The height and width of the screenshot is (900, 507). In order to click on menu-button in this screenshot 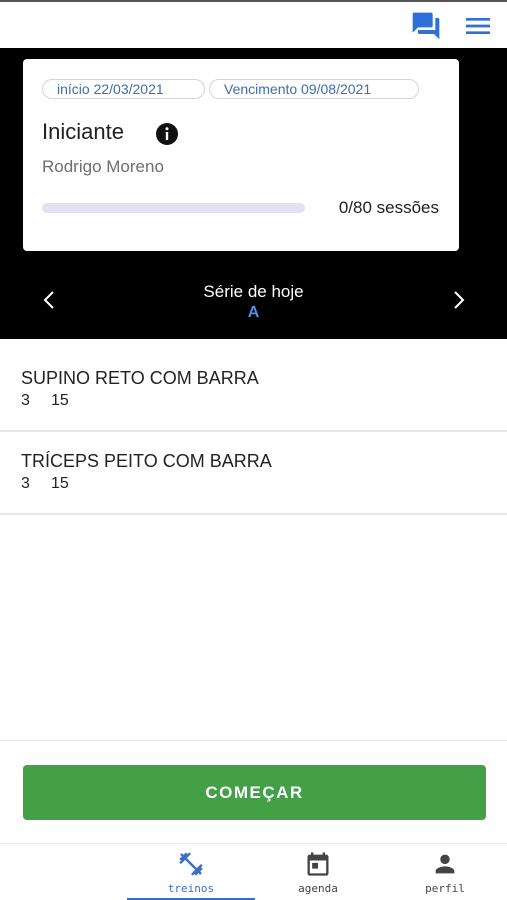, I will do `click(478, 26)`.